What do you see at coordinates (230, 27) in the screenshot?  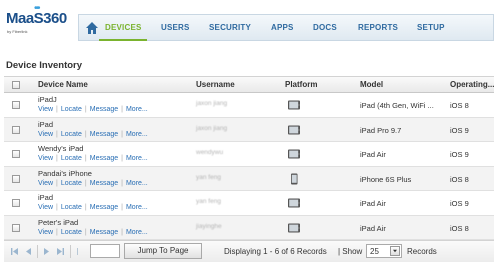 I see `nav-tab-security: SECURITY` at bounding box center [230, 27].